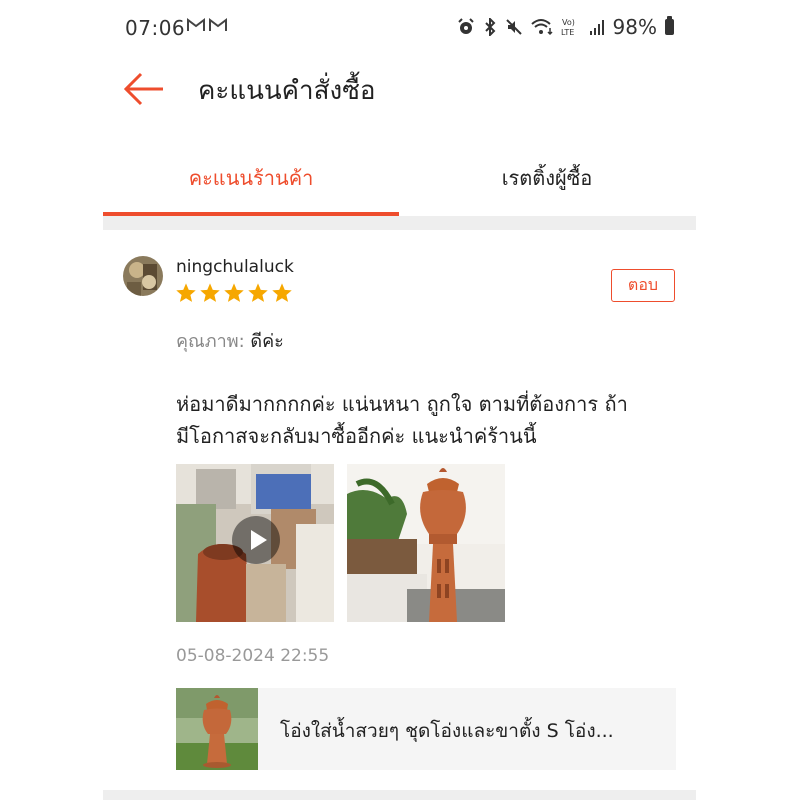  I want to click on volte-icon: Vo) LTE, so click(568, 27).